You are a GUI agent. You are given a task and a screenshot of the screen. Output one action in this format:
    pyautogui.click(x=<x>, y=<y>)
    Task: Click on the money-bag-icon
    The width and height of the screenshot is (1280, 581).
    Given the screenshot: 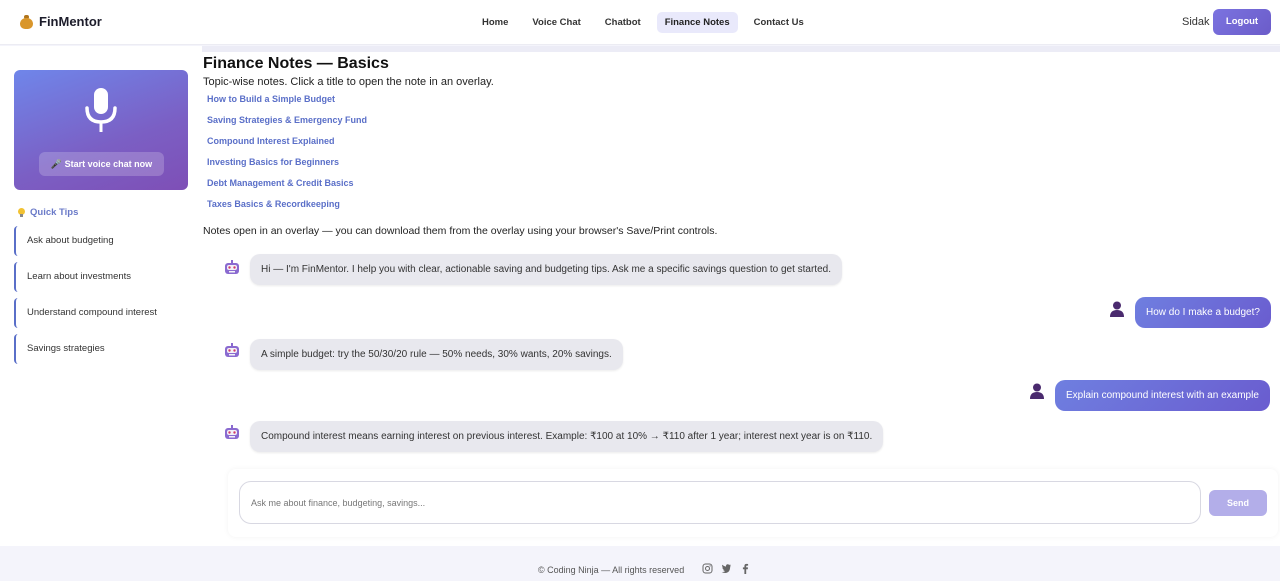 What is the action you would take?
    pyautogui.click(x=26, y=21)
    